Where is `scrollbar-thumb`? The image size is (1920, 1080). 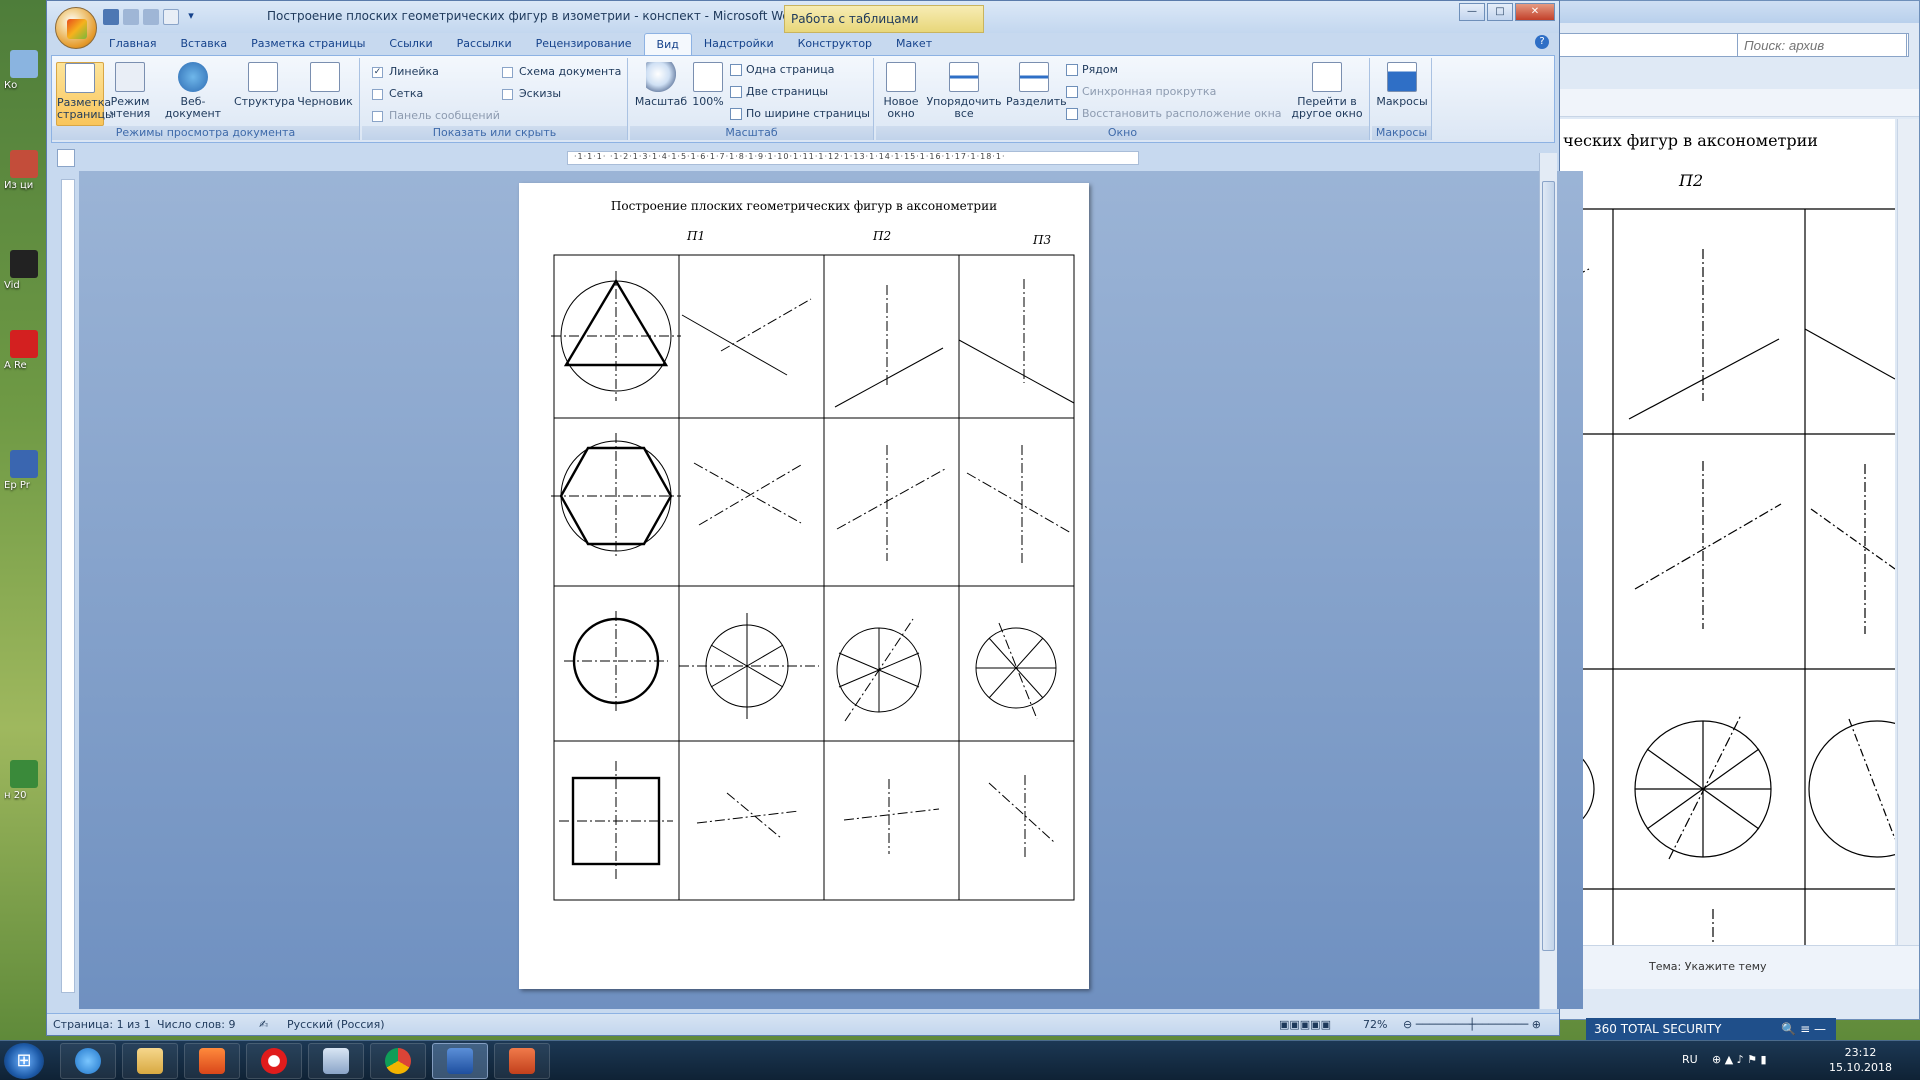
scrollbar-thumb is located at coordinates (1548, 566).